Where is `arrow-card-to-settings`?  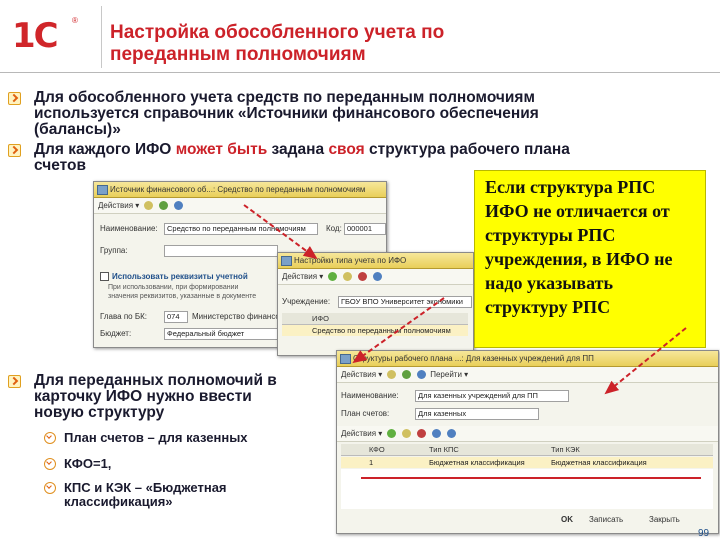 arrow-card-to-settings is located at coordinates (280, 232).